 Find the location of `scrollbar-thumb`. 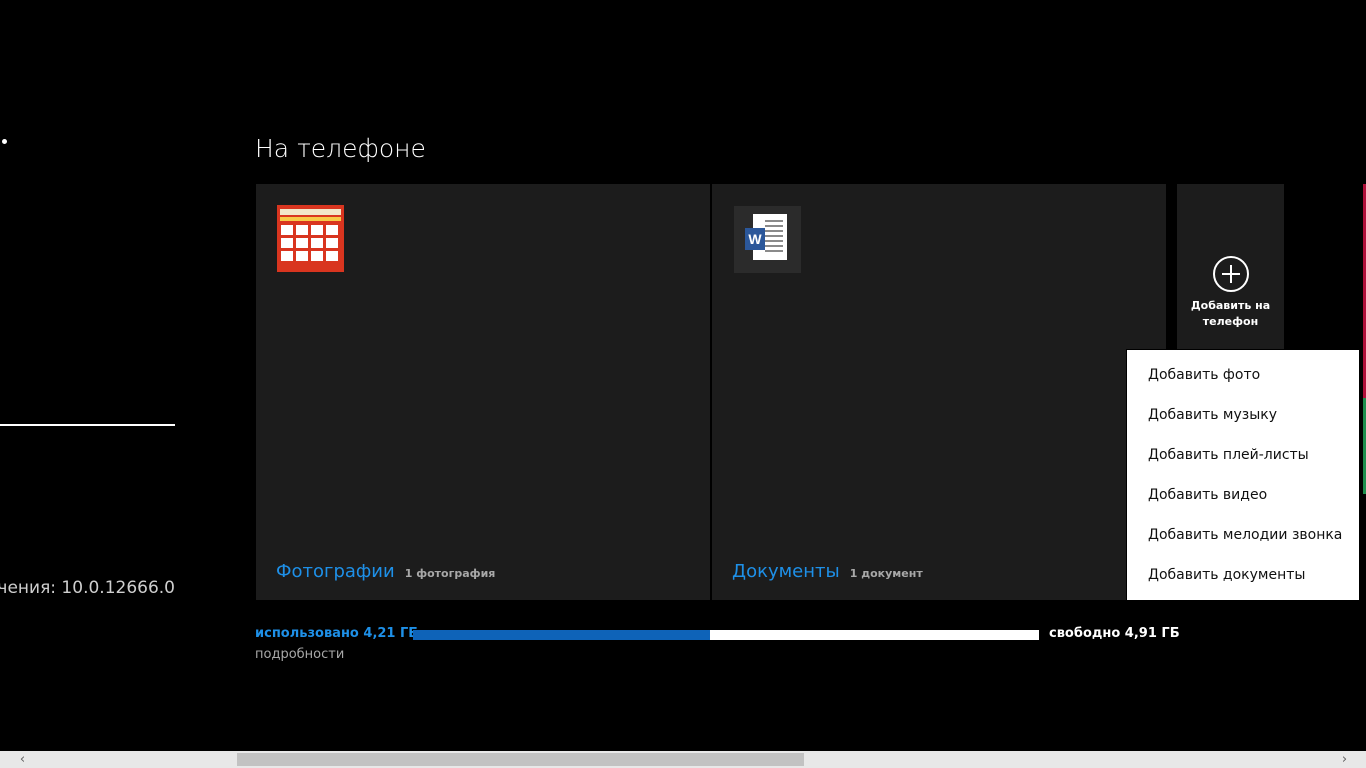

scrollbar-thumb is located at coordinates (520, 759).